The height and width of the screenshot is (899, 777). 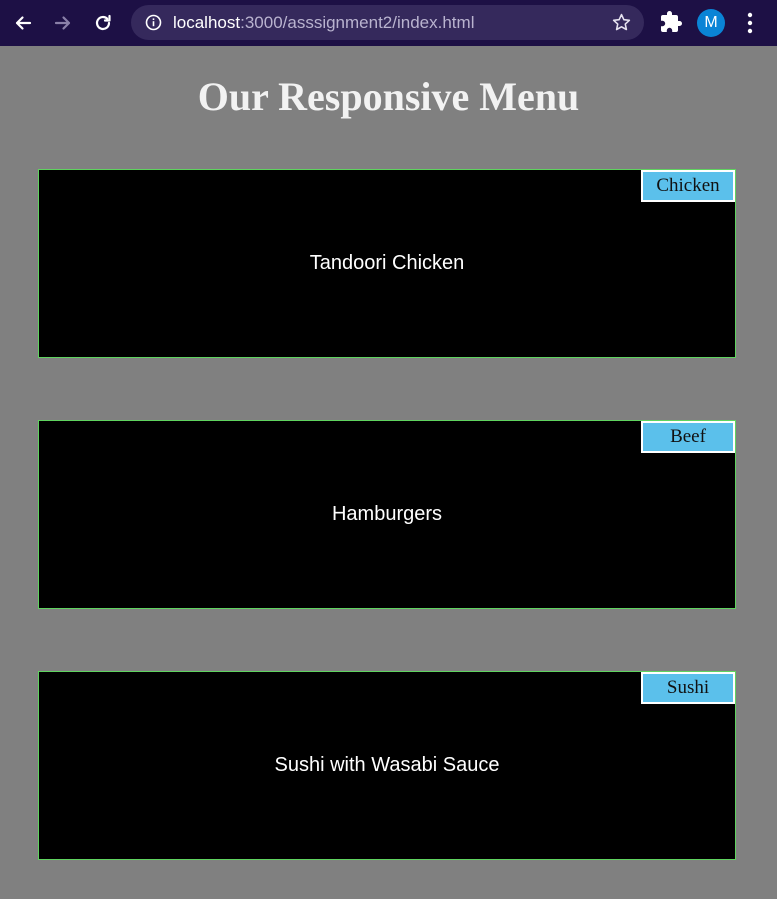 I want to click on forward-button, so click(x=63, y=23).